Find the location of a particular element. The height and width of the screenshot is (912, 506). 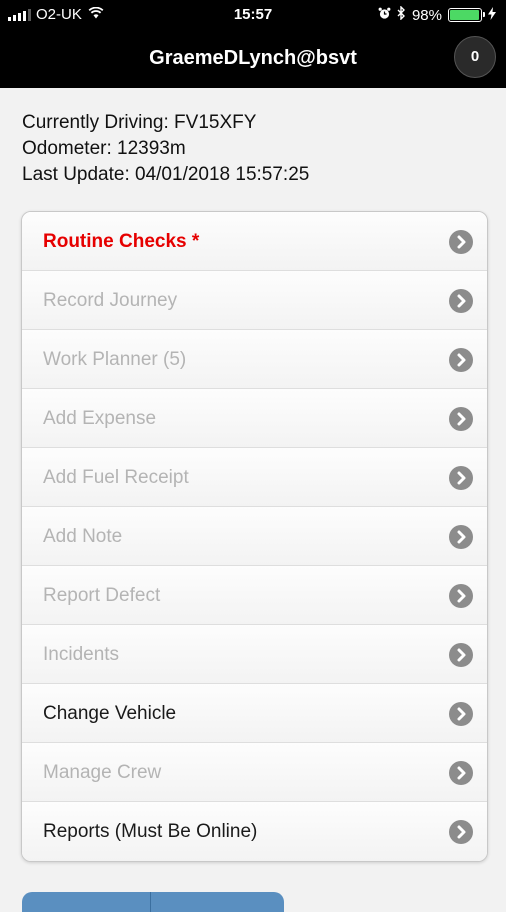

menu-item: Reports (Must Be Online) is located at coordinates (254, 831).